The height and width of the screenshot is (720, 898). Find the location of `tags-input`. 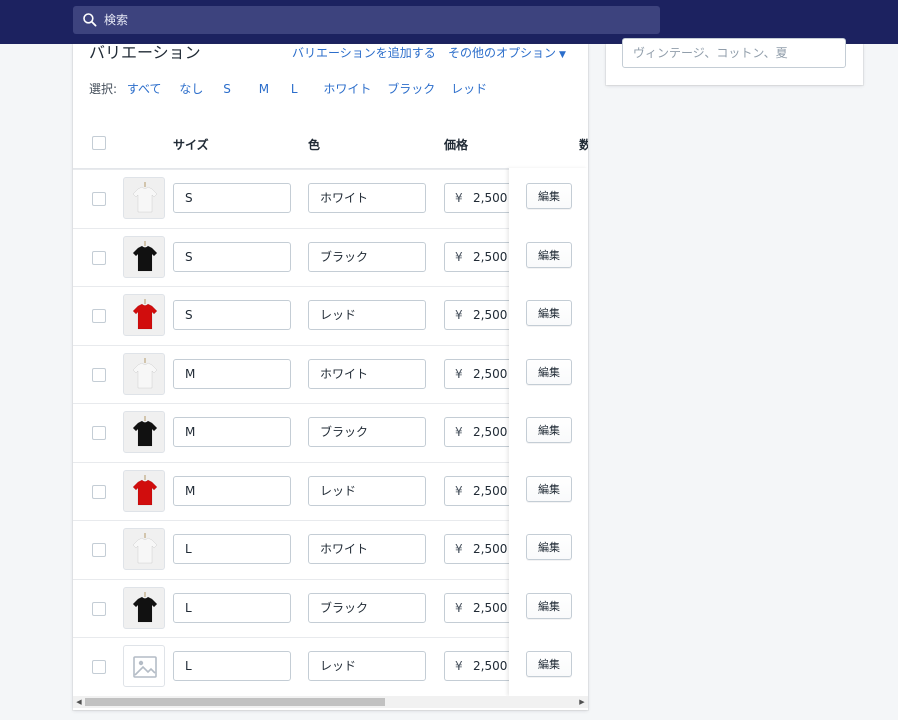

tags-input is located at coordinates (734, 53).